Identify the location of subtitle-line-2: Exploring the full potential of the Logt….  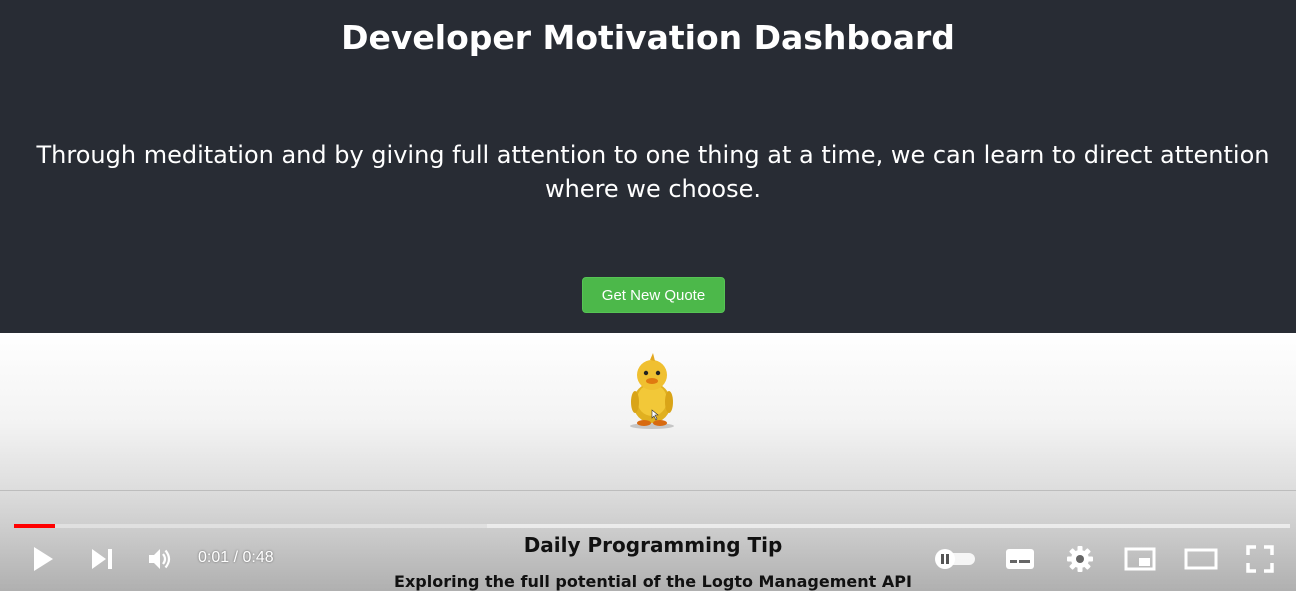
(653, 581).